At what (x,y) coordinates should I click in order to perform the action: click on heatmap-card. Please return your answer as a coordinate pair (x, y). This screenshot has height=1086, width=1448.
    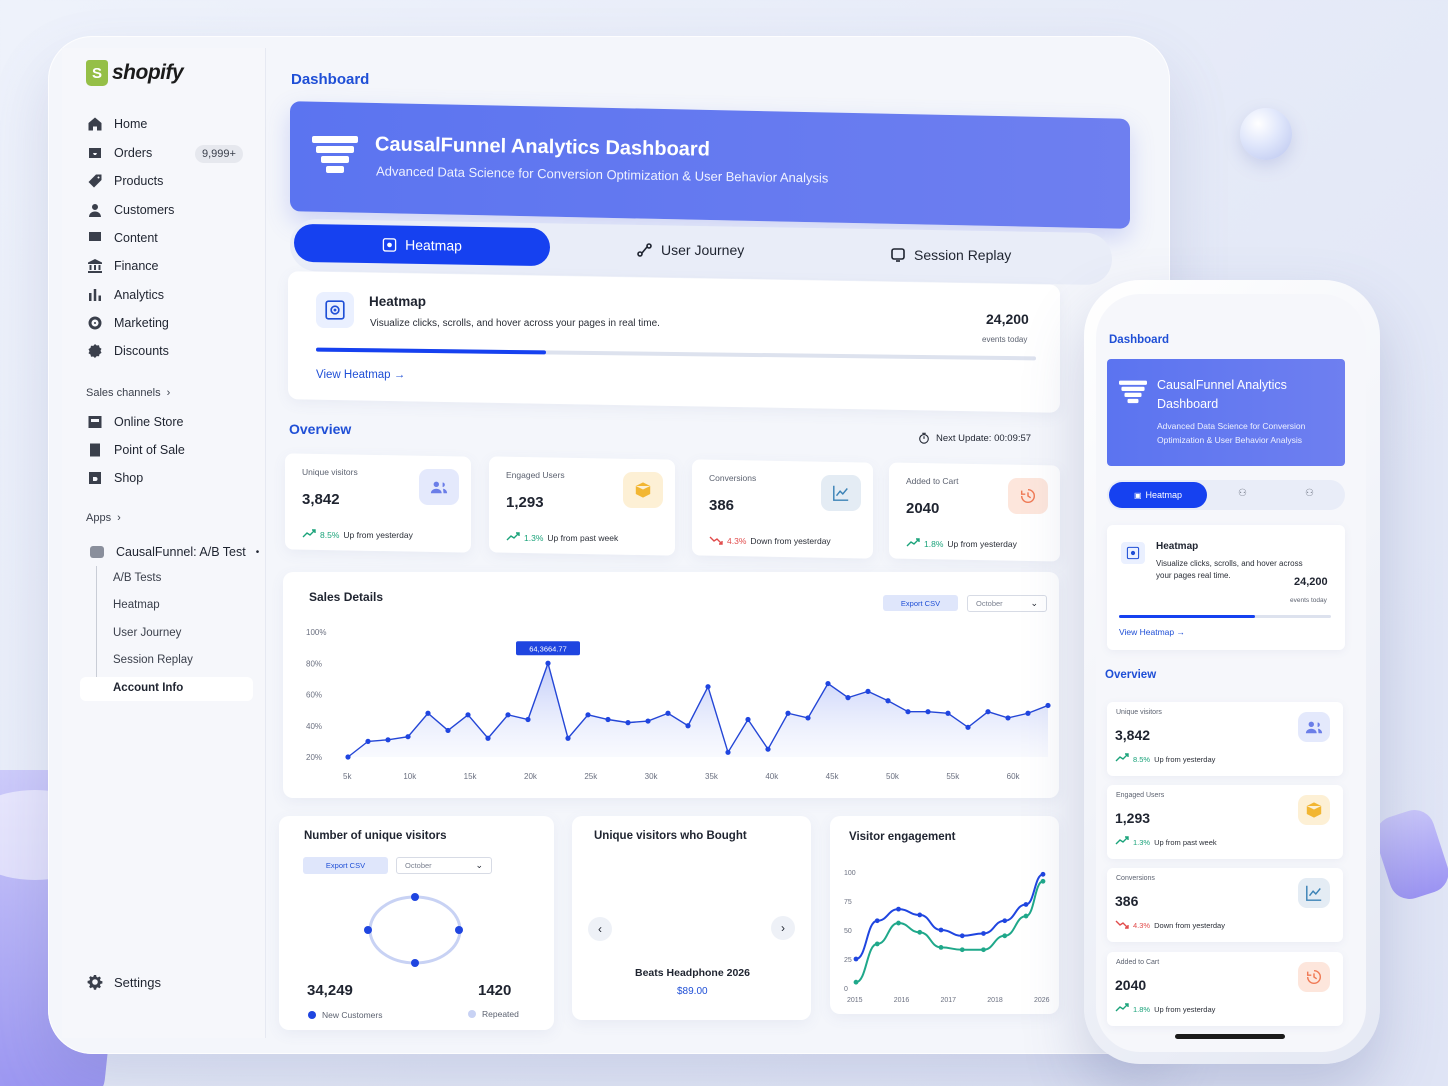
    Looking at the image, I should click on (674, 342).